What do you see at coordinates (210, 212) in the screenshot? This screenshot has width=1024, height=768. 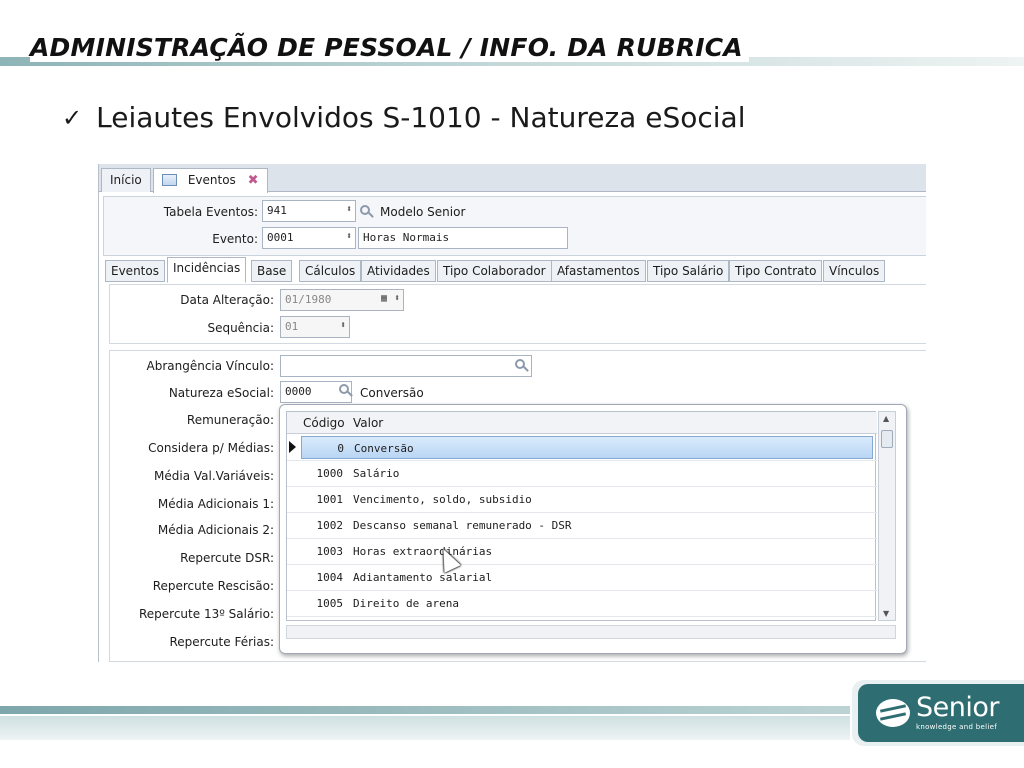 I see `tabela-eventos-label: Tabela Eventos:` at bounding box center [210, 212].